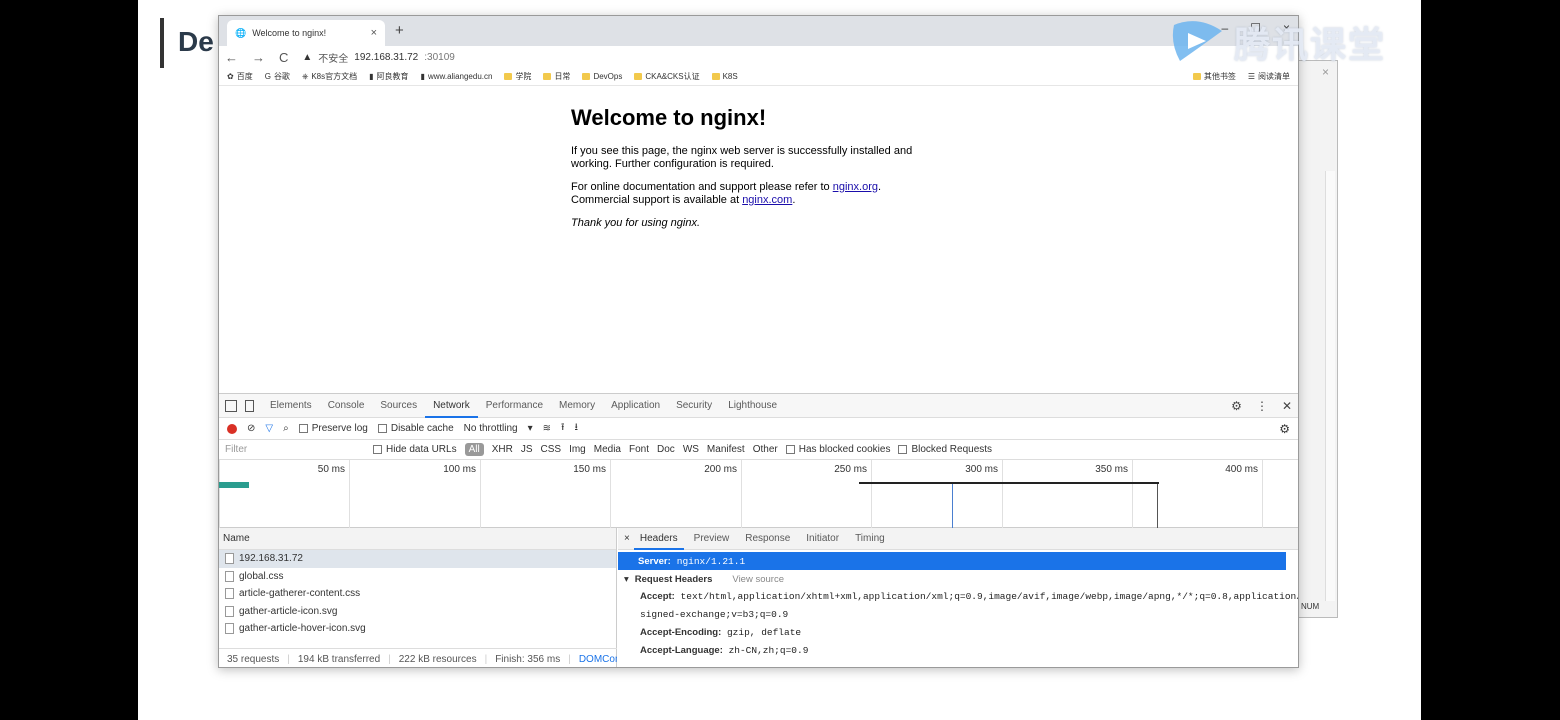 This screenshot has width=1560, height=720. What do you see at coordinates (378, 57) in the screenshot?
I see `address-input: ▲ 不安全 192.168.31.72:30109` at bounding box center [378, 57].